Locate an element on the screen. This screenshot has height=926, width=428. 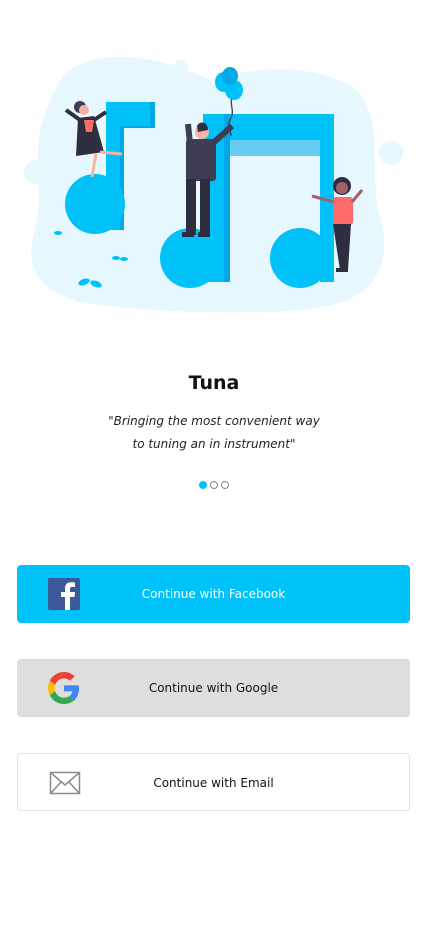
continue-with-facebook-button: Continue with Facebook is located at coordinates (213, 594).